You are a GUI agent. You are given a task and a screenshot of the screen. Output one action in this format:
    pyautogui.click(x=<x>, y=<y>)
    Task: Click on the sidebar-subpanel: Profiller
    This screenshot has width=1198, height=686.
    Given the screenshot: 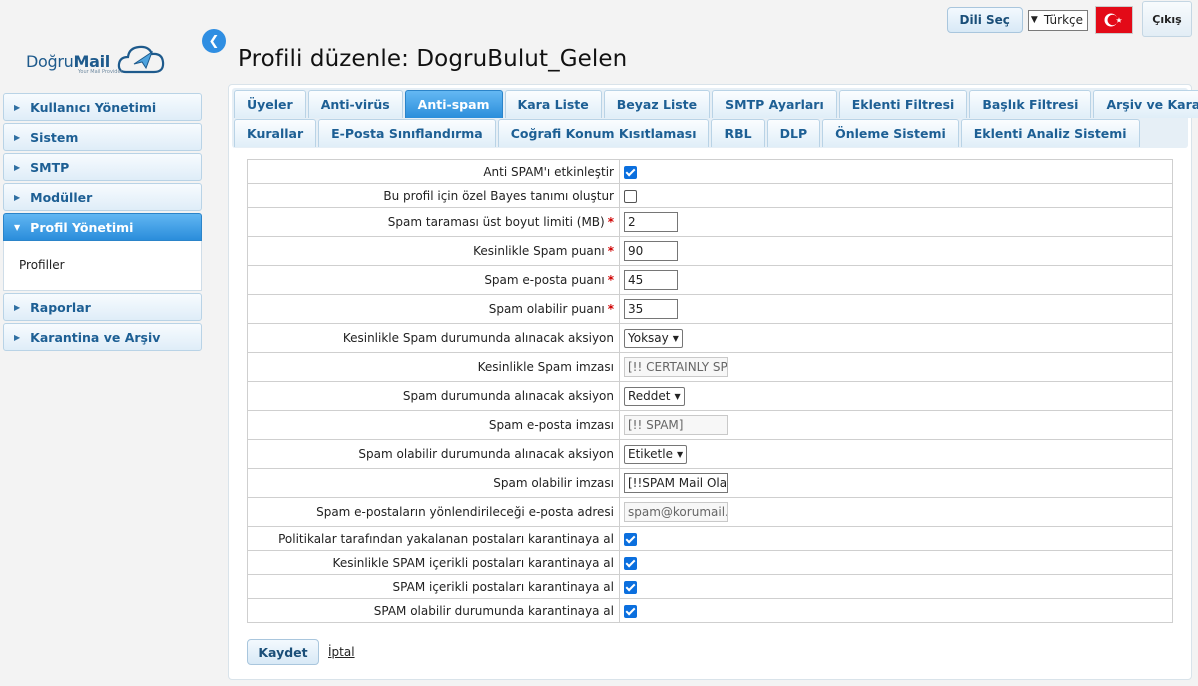 What is the action you would take?
    pyautogui.click(x=102, y=266)
    